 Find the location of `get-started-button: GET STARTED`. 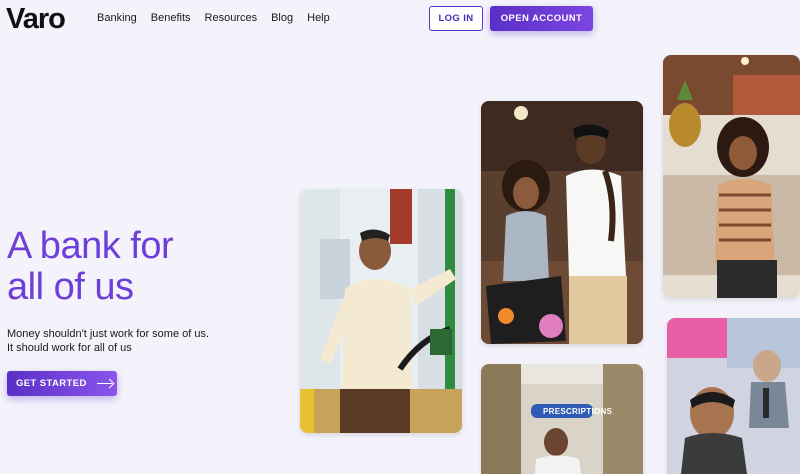

get-started-button: GET STARTED is located at coordinates (62, 383).